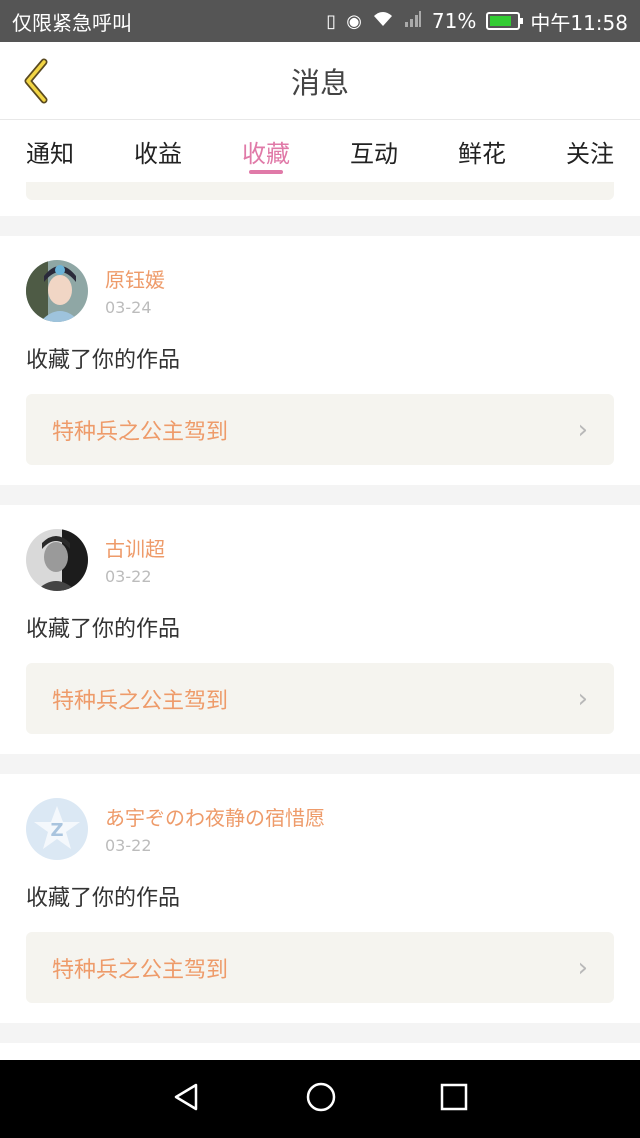 The width and height of the screenshot is (640, 1138). What do you see at coordinates (413, 21) in the screenshot?
I see `signal-icon` at bounding box center [413, 21].